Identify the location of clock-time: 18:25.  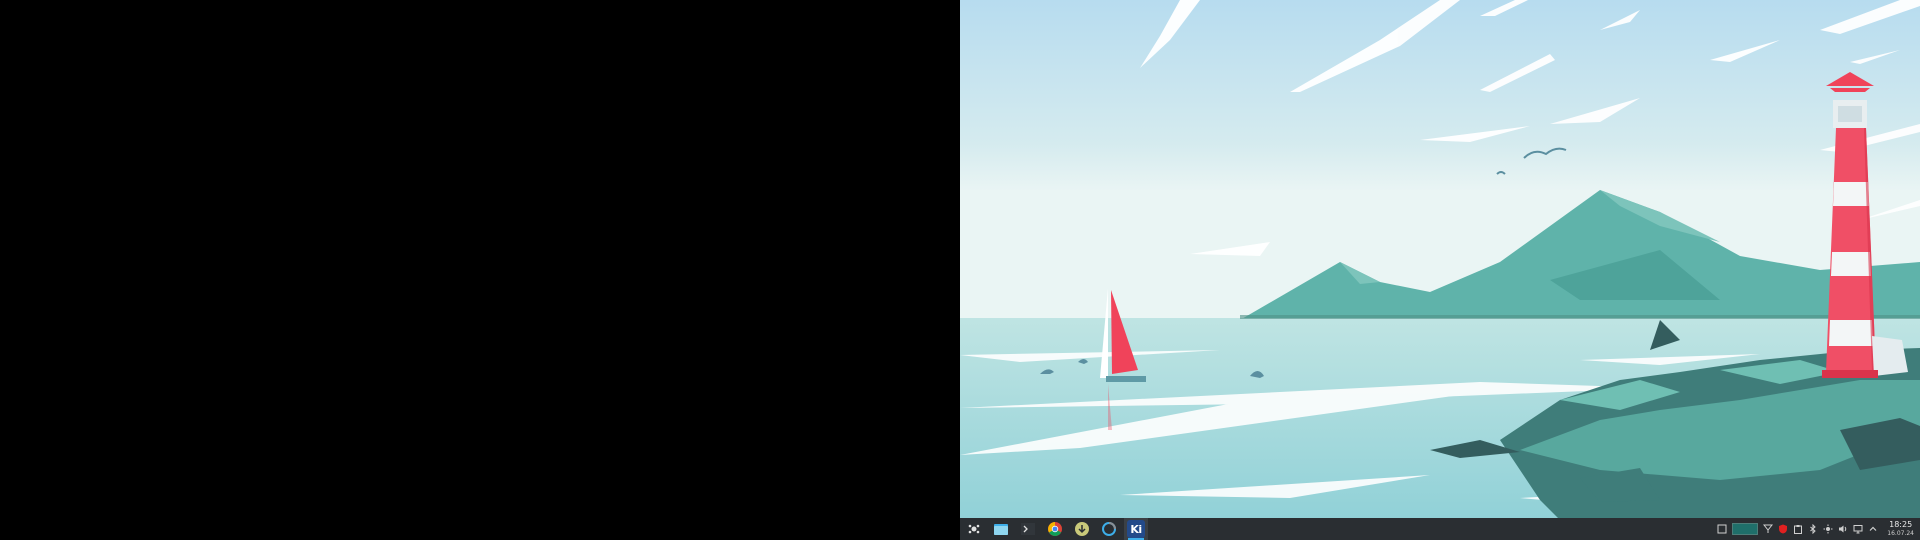
(1901, 524).